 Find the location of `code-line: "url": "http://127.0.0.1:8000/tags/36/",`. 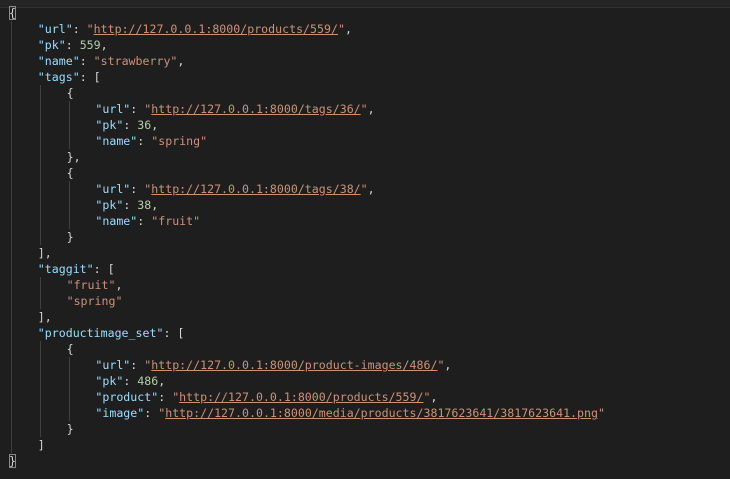

code-line: "url": "http://127.0.0.1:8000/tags/36/", is located at coordinates (365, 109).